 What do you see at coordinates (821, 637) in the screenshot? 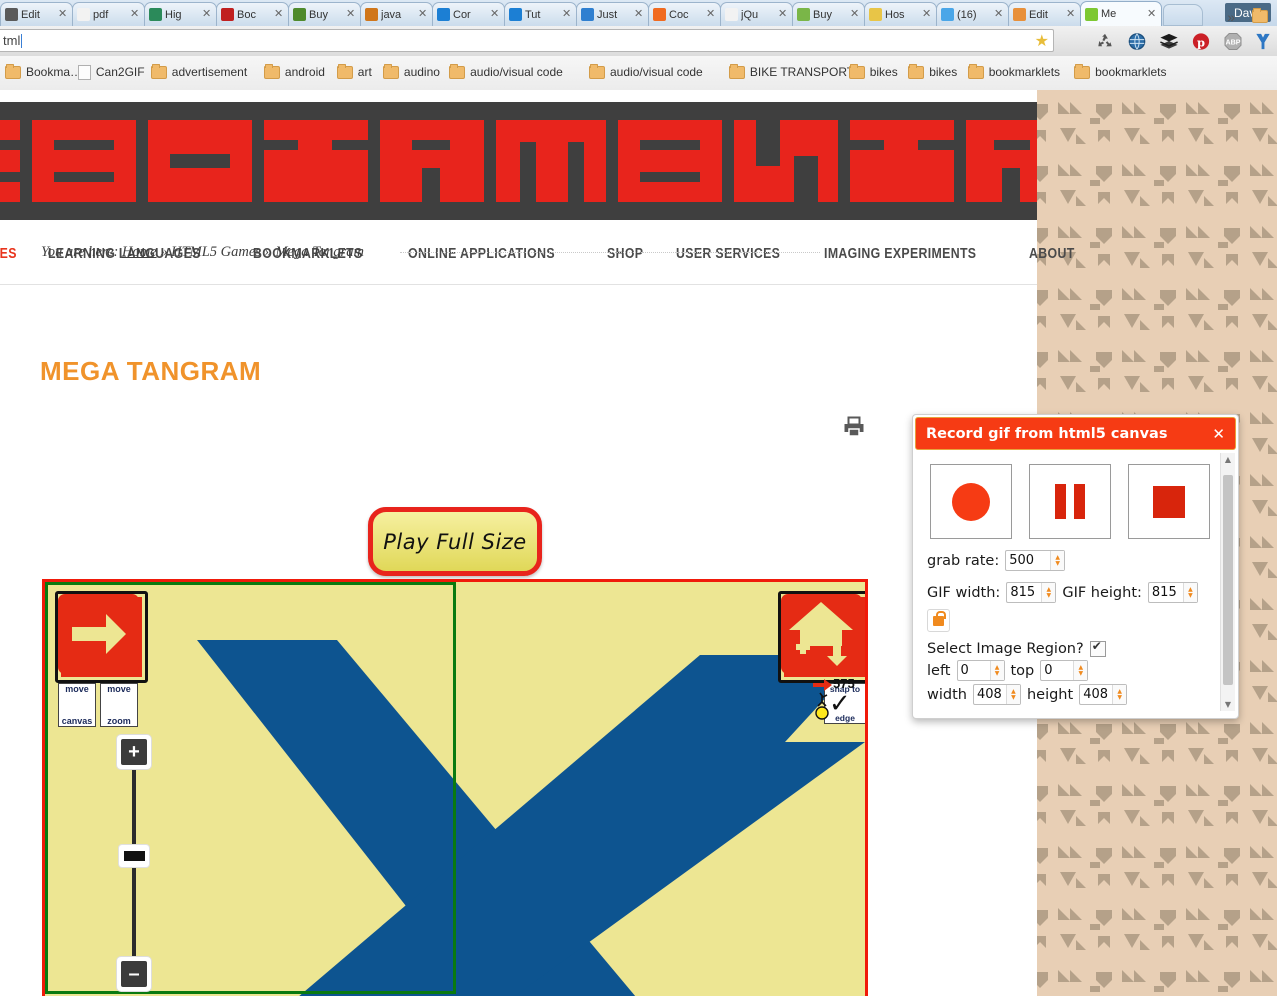
I see `home-reset-button` at bounding box center [821, 637].